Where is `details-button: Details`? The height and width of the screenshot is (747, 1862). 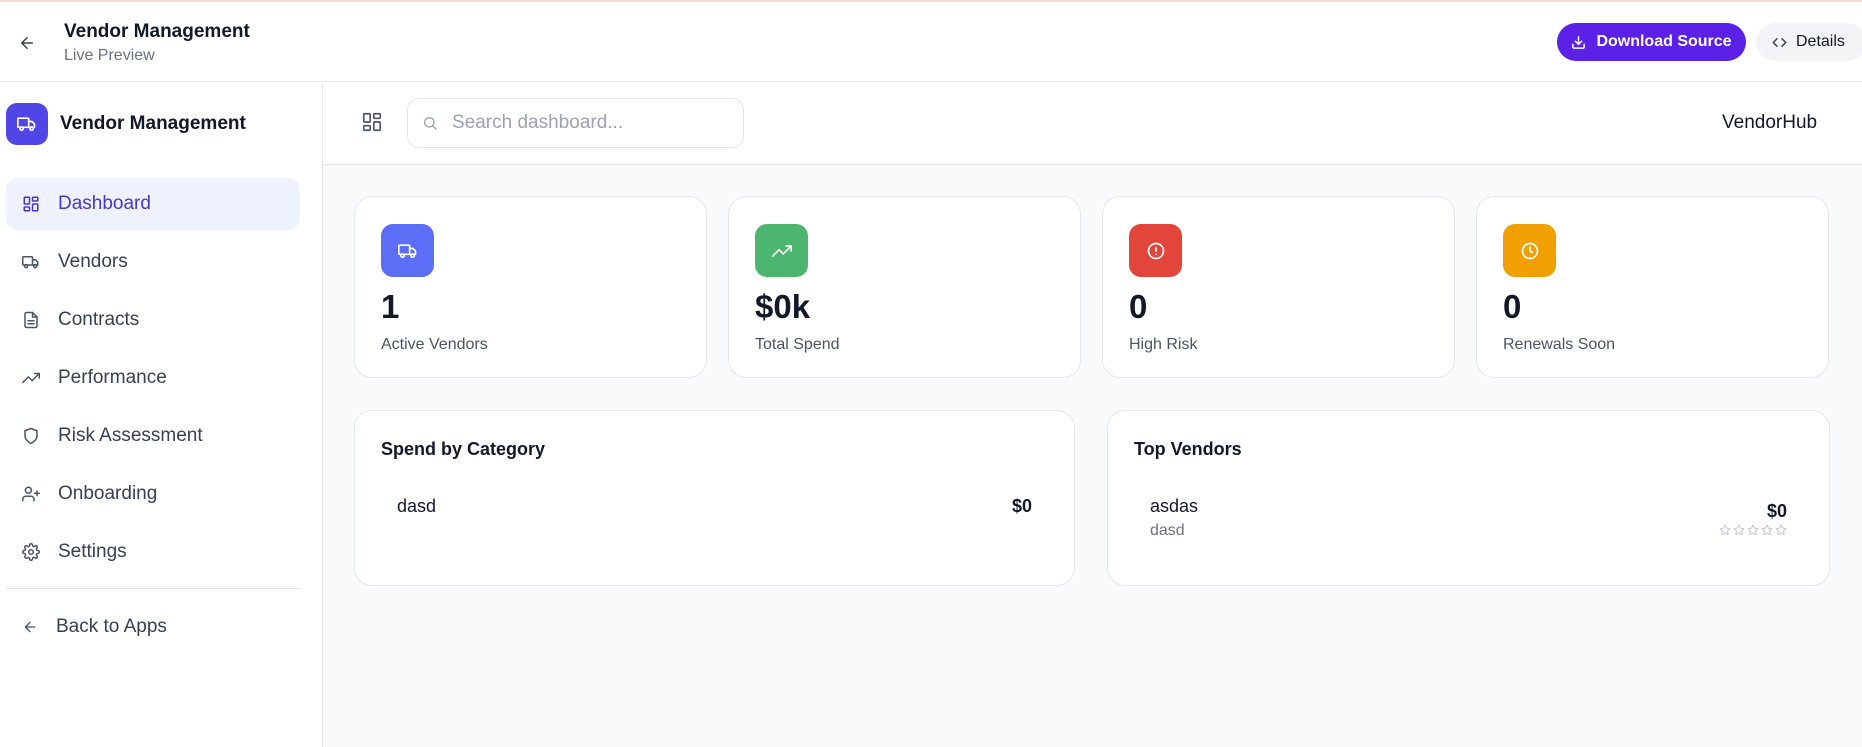
details-button: Details is located at coordinates (1809, 42).